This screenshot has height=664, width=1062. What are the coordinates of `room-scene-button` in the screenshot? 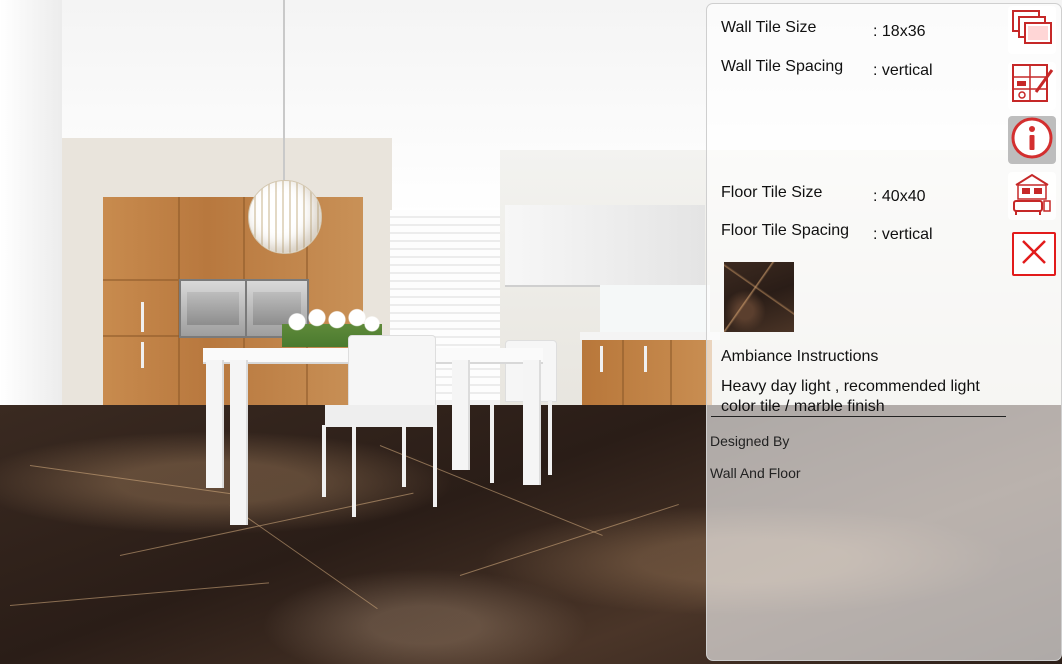 It's located at (1032, 196).